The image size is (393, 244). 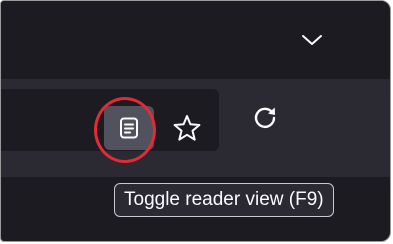 I want to click on reader-view-icon, so click(x=129, y=128).